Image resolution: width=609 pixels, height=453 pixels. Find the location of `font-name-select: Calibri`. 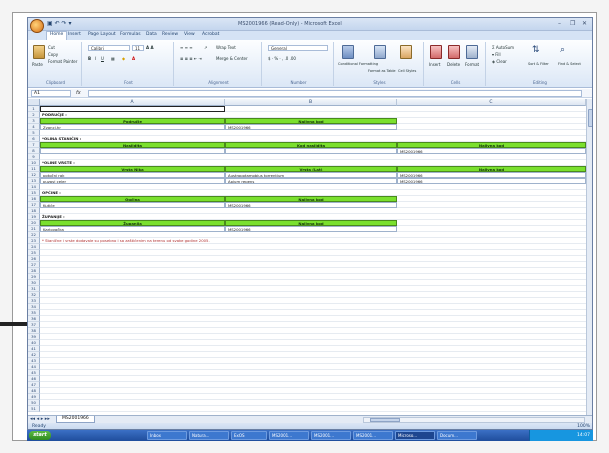

font-name-select: Calibri is located at coordinates (109, 48).